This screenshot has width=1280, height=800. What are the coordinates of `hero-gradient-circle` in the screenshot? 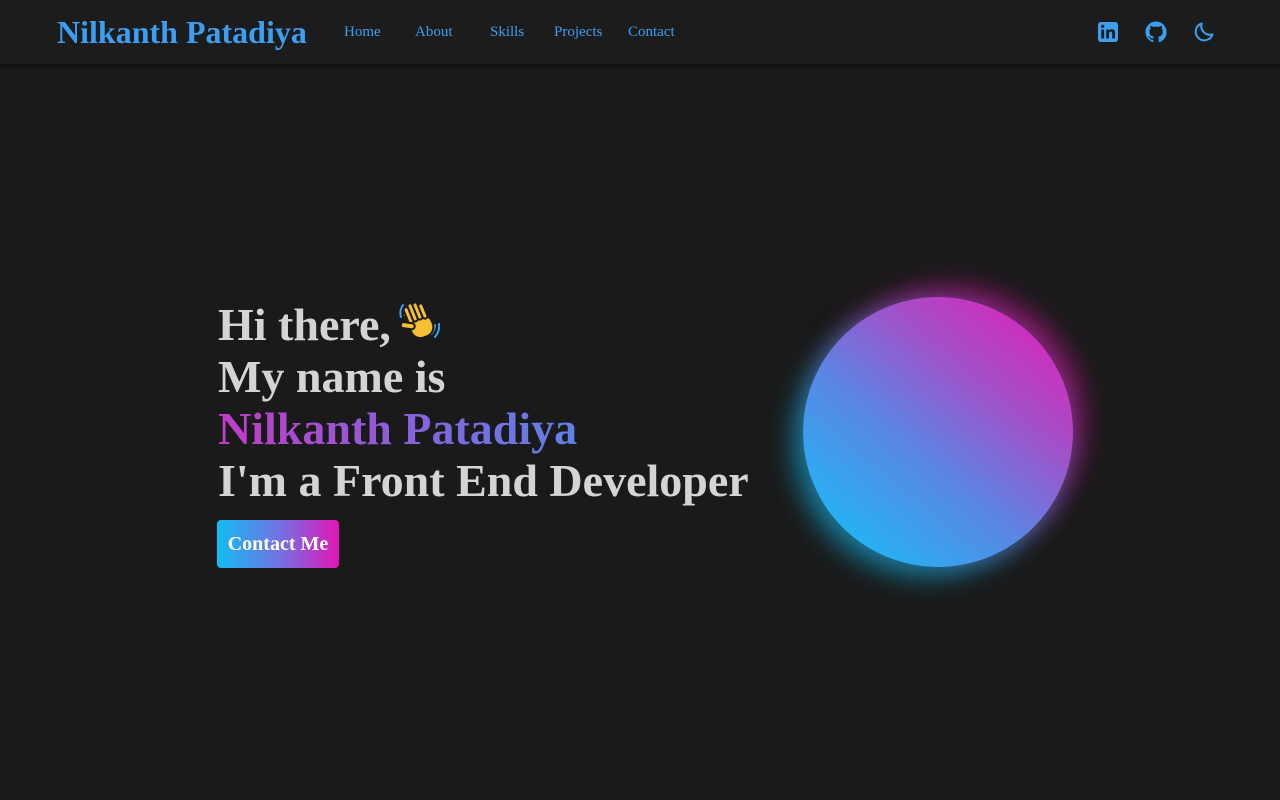 It's located at (938, 432).